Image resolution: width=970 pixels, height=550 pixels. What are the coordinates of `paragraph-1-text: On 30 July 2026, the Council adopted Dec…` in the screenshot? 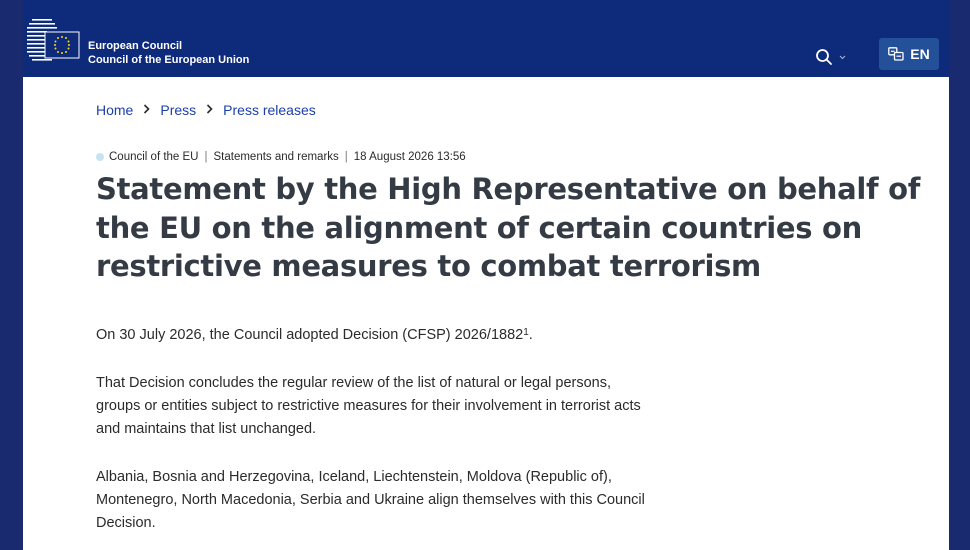 It's located at (310, 335).